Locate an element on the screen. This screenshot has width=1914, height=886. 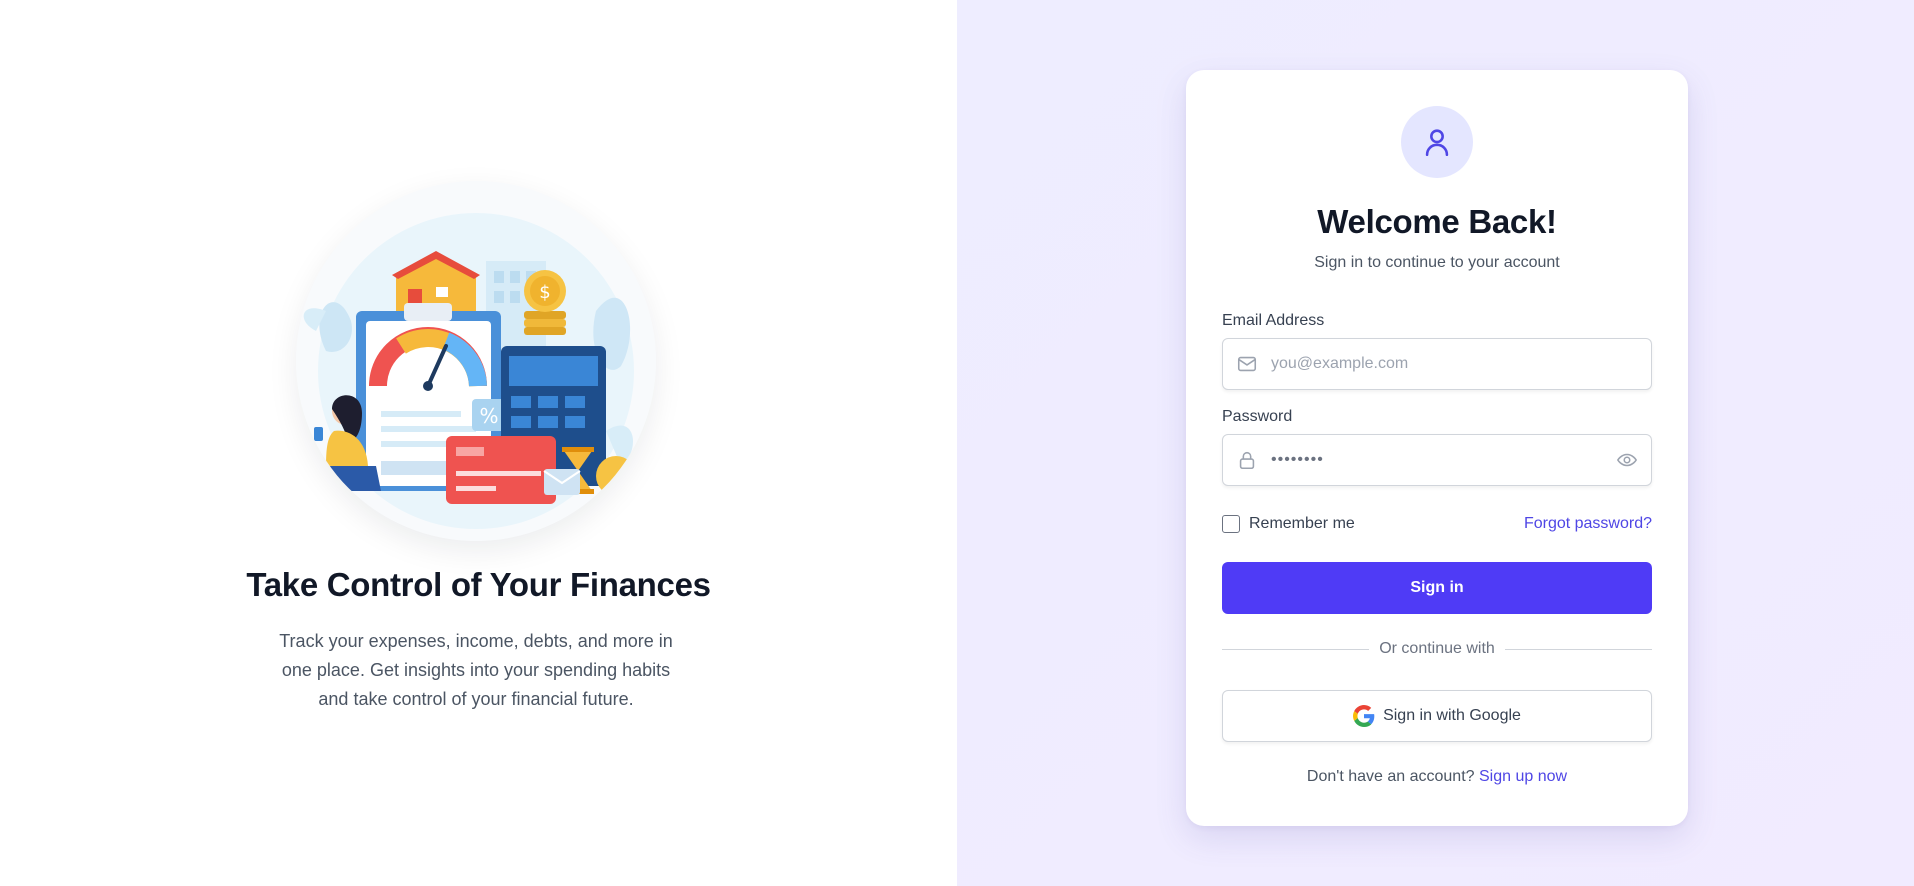
user-avatar is located at coordinates (1437, 142).